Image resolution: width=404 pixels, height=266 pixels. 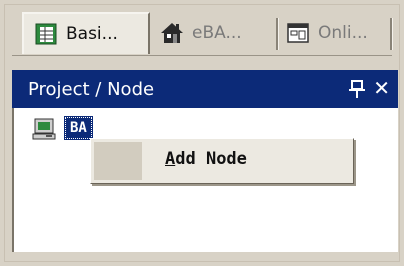 What do you see at coordinates (91, 89) in the screenshot?
I see `panel-title: Project / Node` at bounding box center [91, 89].